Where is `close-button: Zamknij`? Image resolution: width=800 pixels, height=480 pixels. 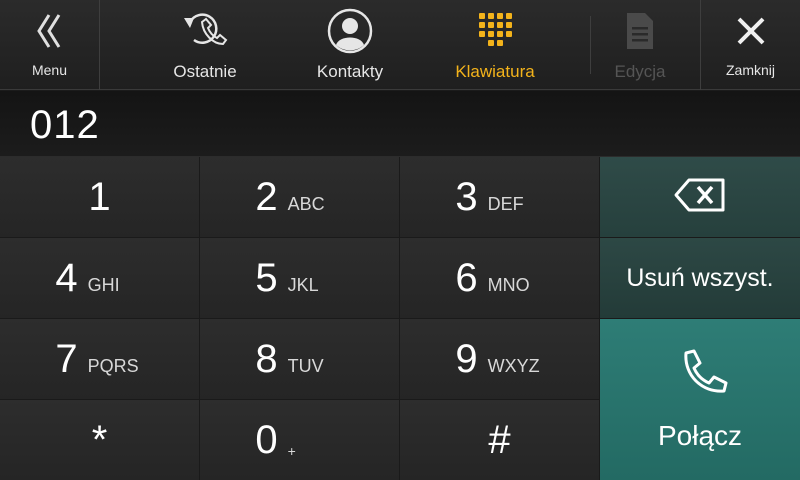 close-button: Zamknij is located at coordinates (750, 45).